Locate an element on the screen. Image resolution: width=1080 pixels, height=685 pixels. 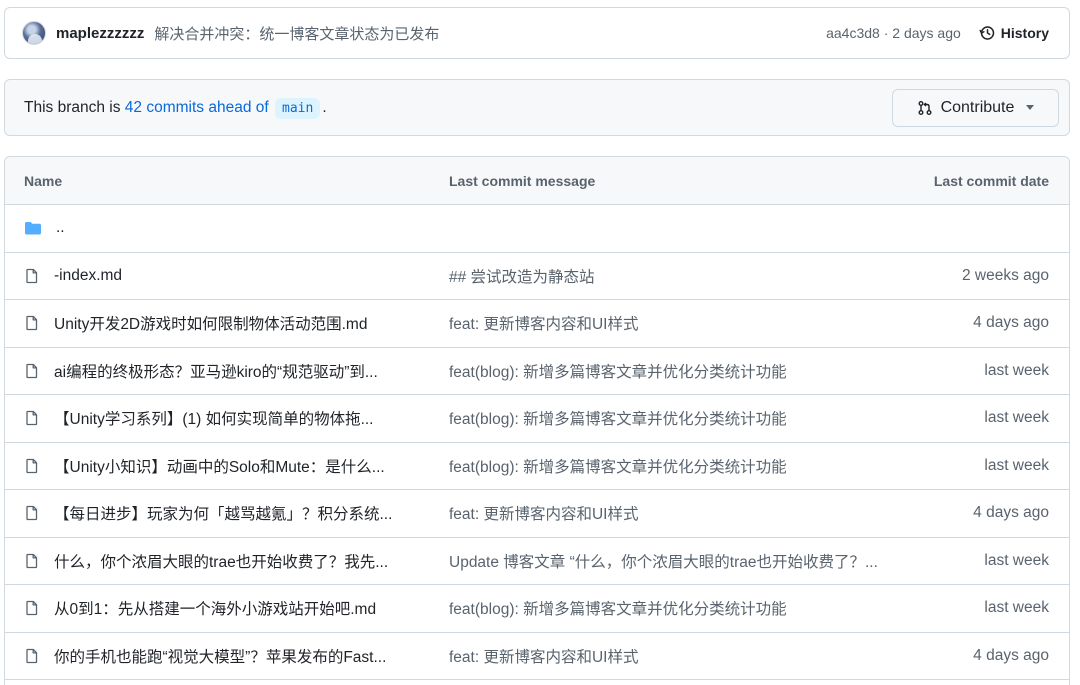
header-message: Last commit message is located at coordinates (522, 180).